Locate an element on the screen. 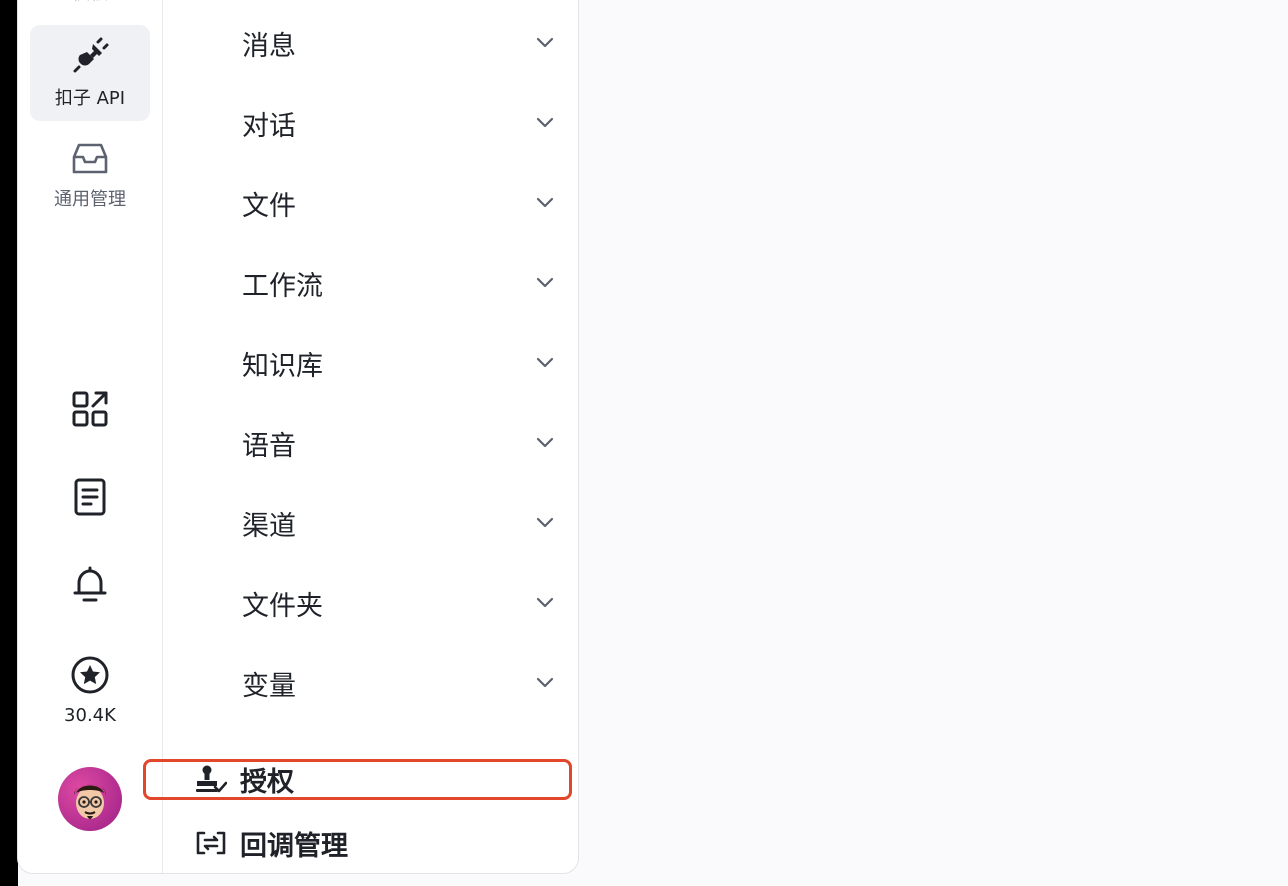 The image size is (1288, 886). nav-item-callback-management: 回调管理 is located at coordinates (271, 843).